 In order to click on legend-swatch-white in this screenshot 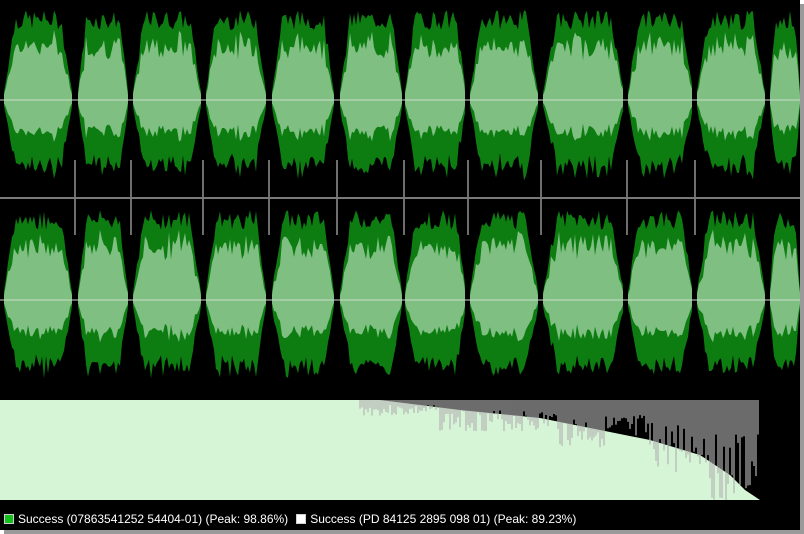, I will do `click(301, 519)`.